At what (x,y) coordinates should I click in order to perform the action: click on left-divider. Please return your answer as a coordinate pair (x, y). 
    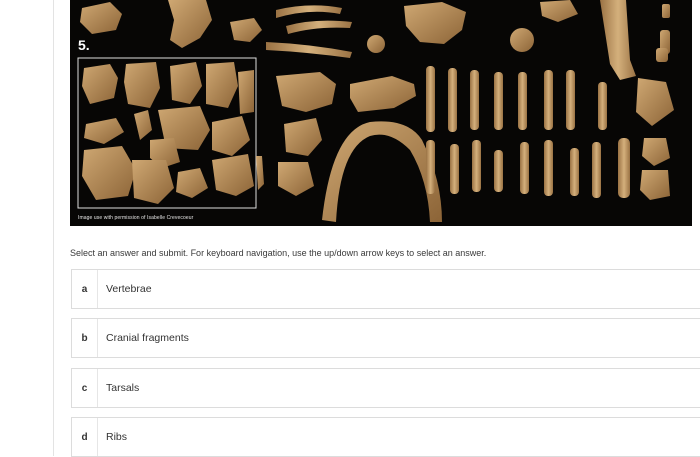
    Looking at the image, I should click on (53, 228).